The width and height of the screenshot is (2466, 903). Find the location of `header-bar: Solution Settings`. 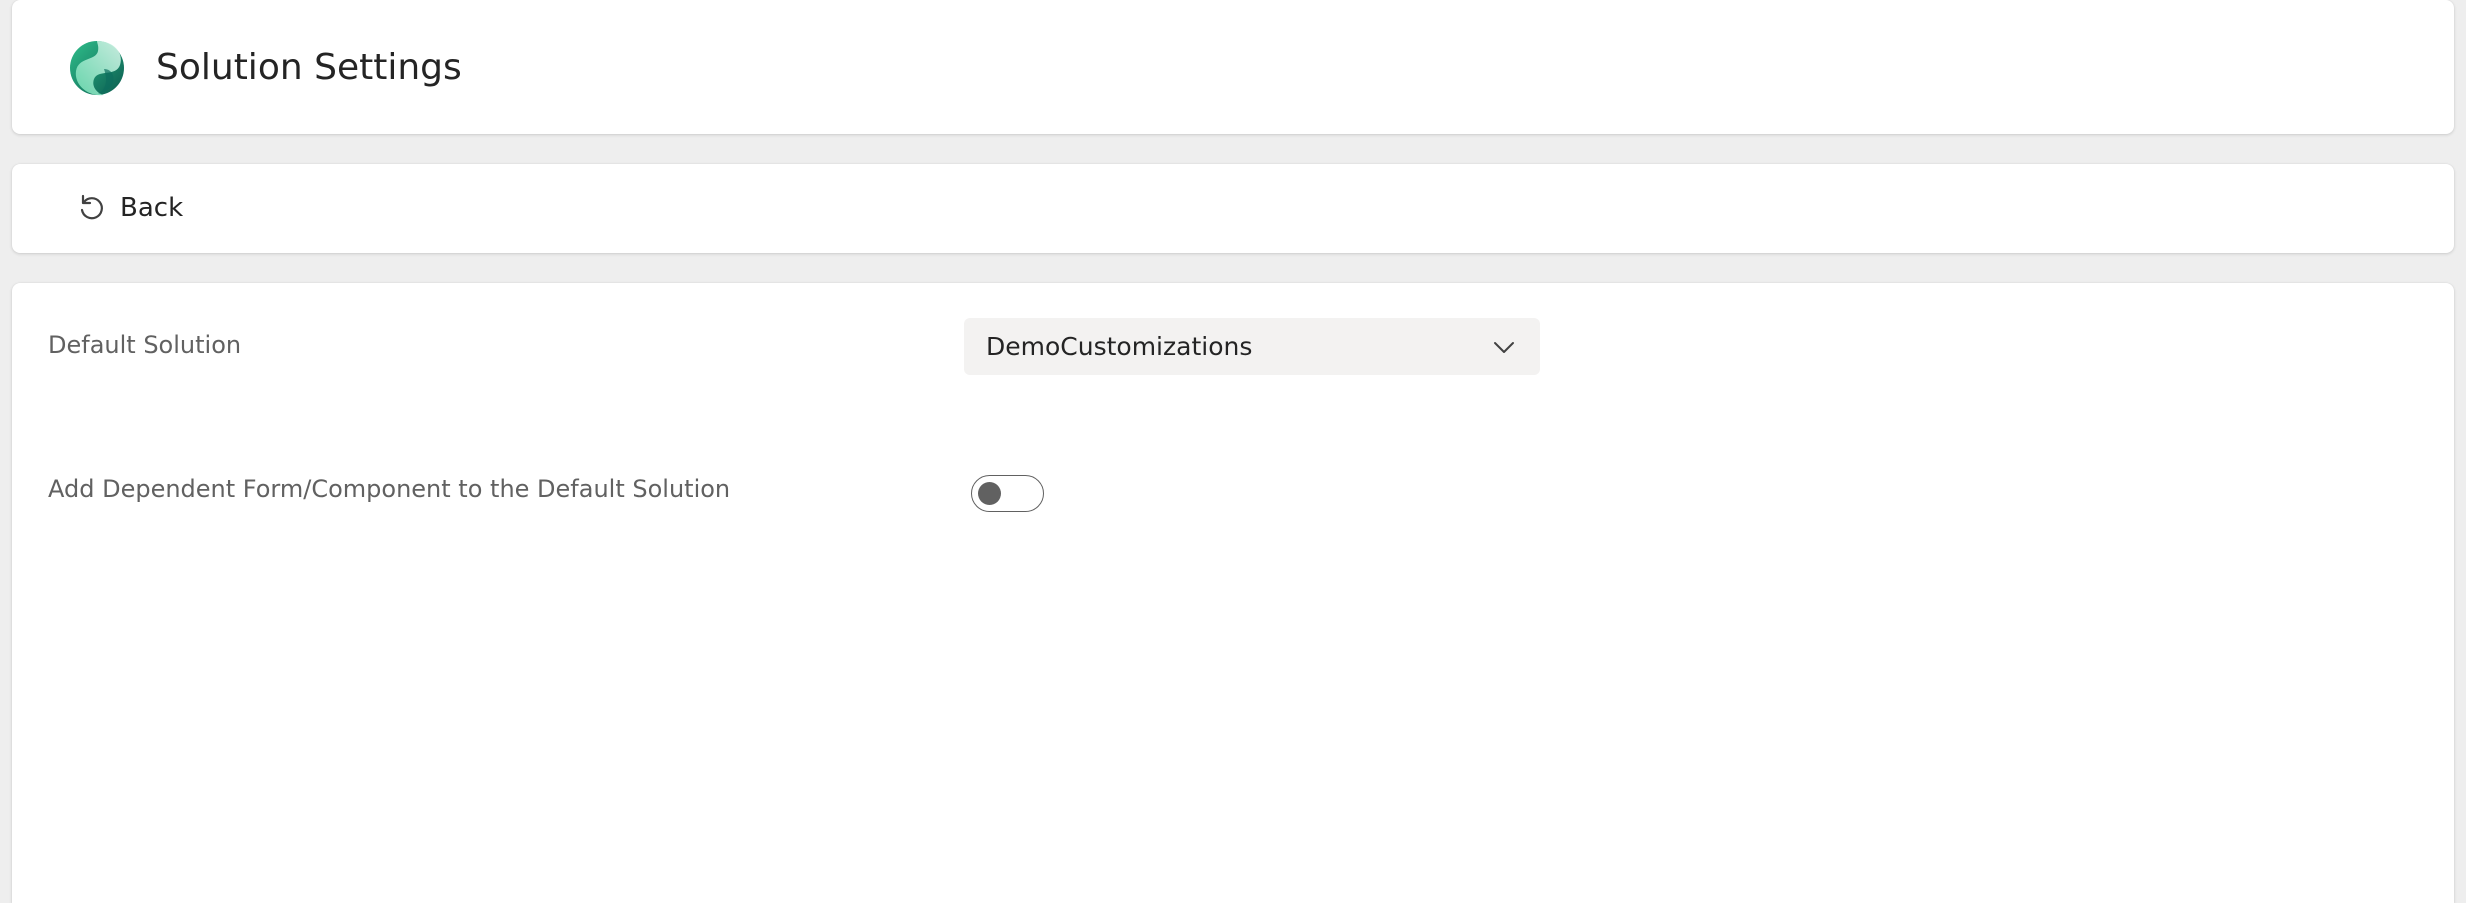

header-bar: Solution Settings is located at coordinates (1233, 67).